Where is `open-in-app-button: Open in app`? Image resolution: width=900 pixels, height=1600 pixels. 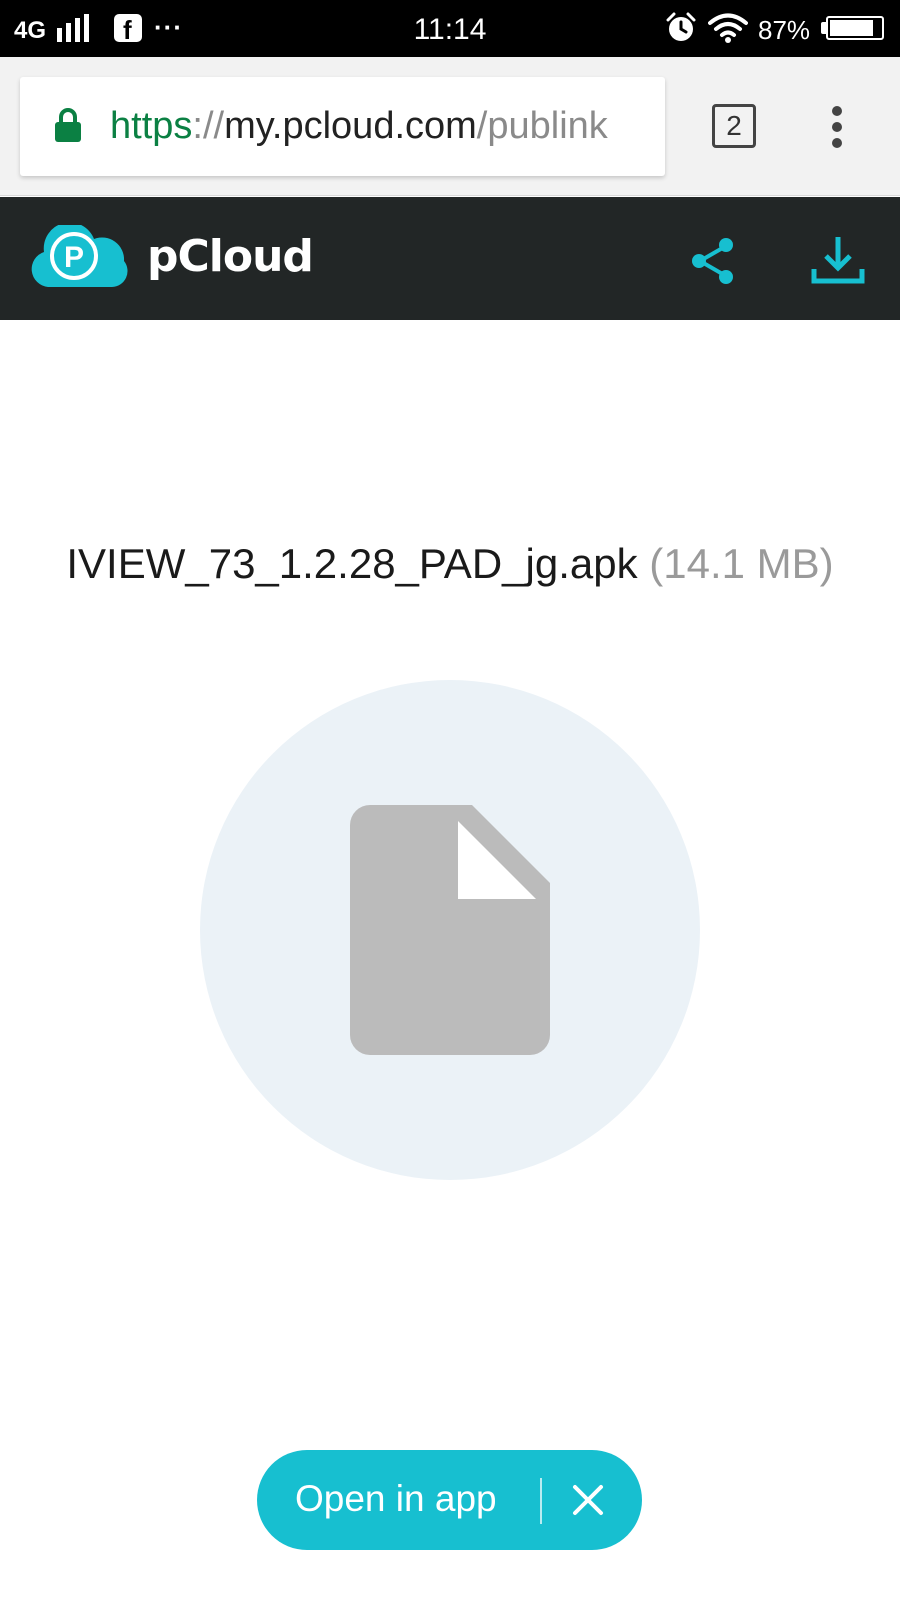
open-in-app-button: Open in app is located at coordinates (396, 1499).